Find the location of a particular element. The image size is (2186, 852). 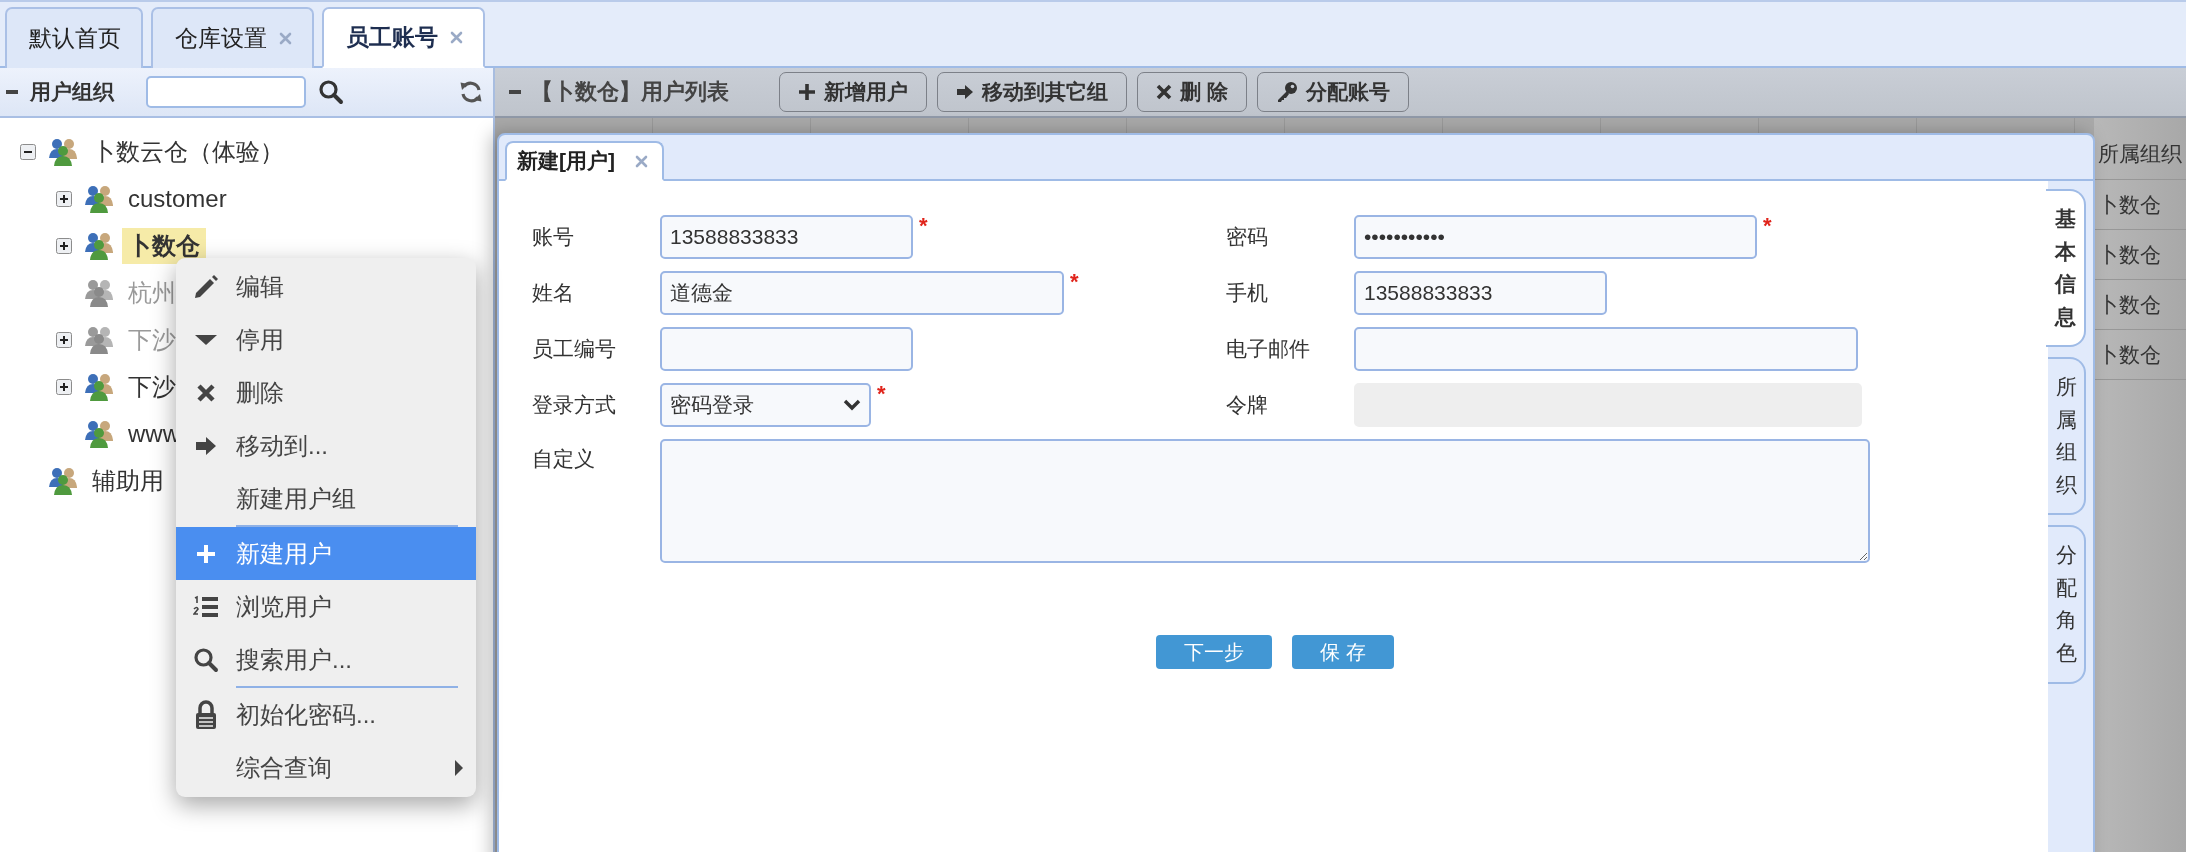

dialog-tab: 新建[用户] is located at coordinates (584, 161).